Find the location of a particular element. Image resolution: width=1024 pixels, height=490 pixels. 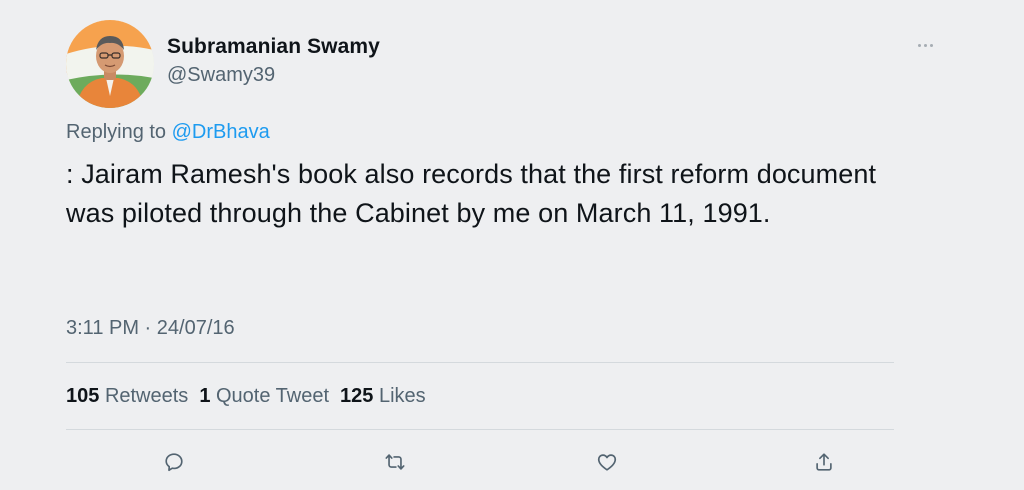

like-button is located at coordinates (607, 462).